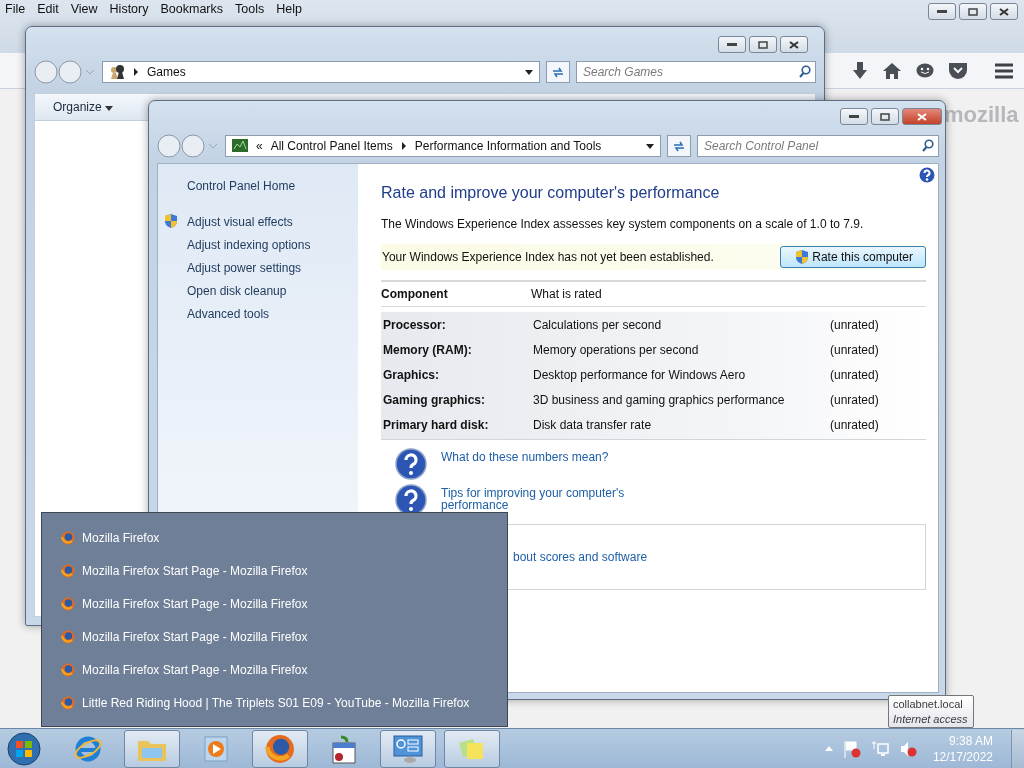  I want to click on breadcrumb-overflow: «, so click(259, 146).